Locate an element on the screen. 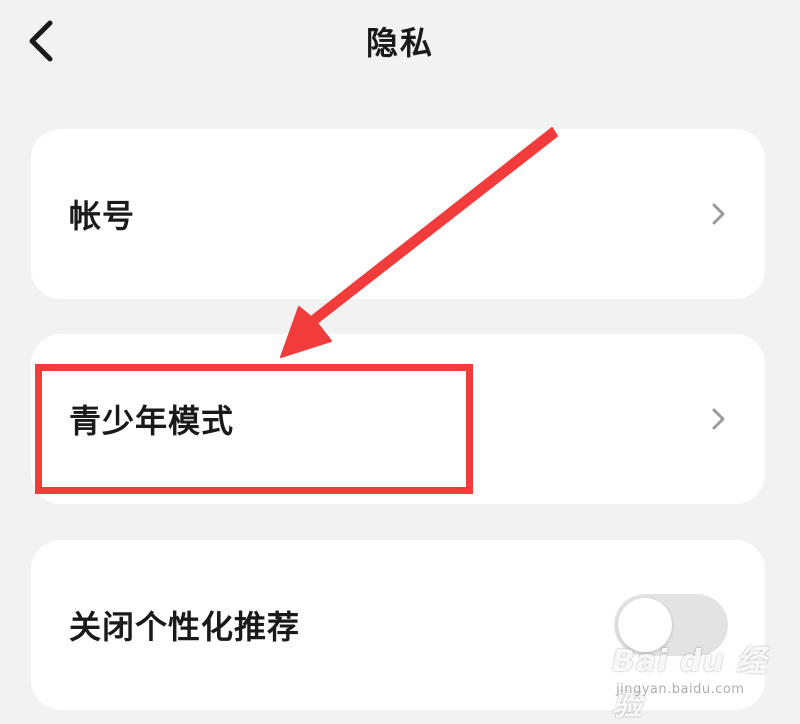  personalized-recommendation-label: 关闭个性化推荐 is located at coordinates (185, 627).